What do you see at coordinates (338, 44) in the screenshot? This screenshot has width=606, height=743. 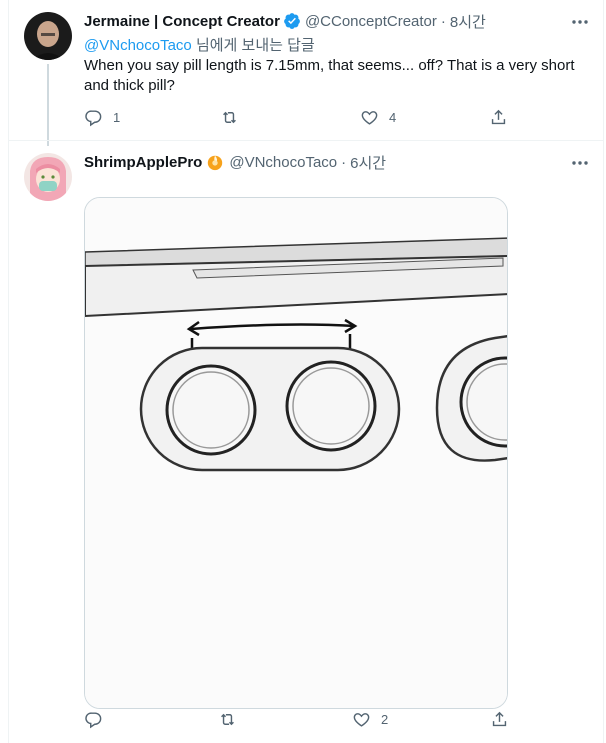 I see `replying-to-line: @VNchocoTaco 님에게 보내는 답글` at bounding box center [338, 44].